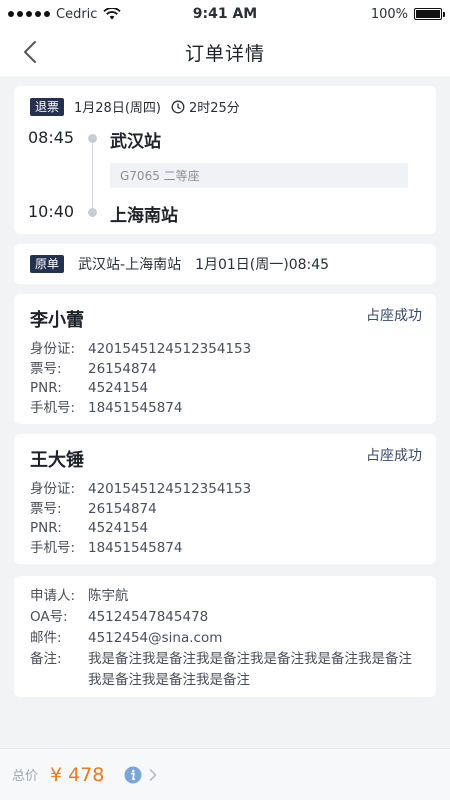  I want to click on depart-dot, so click(92, 138).